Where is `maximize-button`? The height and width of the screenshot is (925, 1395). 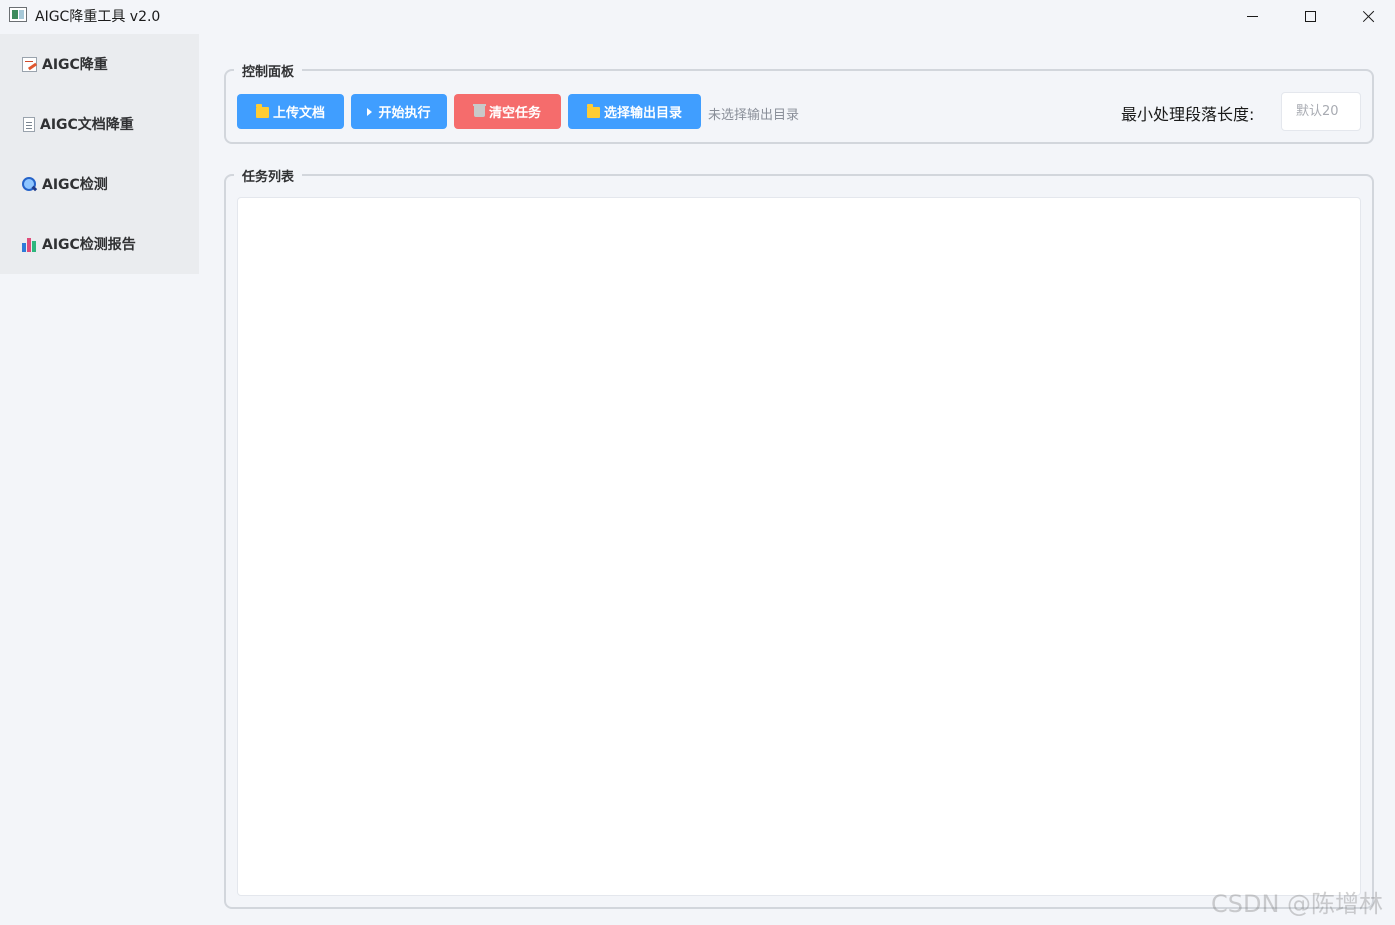 maximize-button is located at coordinates (1310, 16).